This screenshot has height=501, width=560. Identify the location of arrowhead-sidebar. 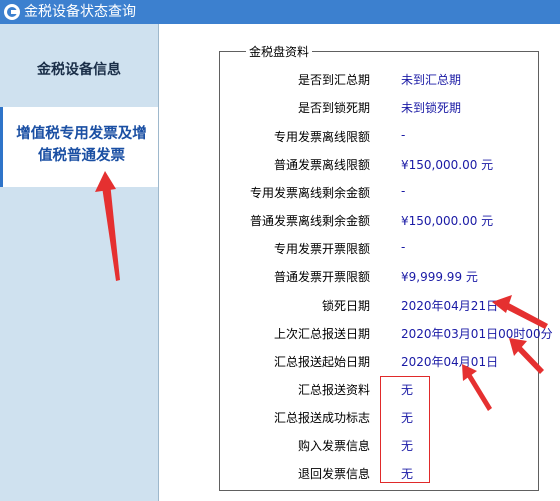
(105, 181).